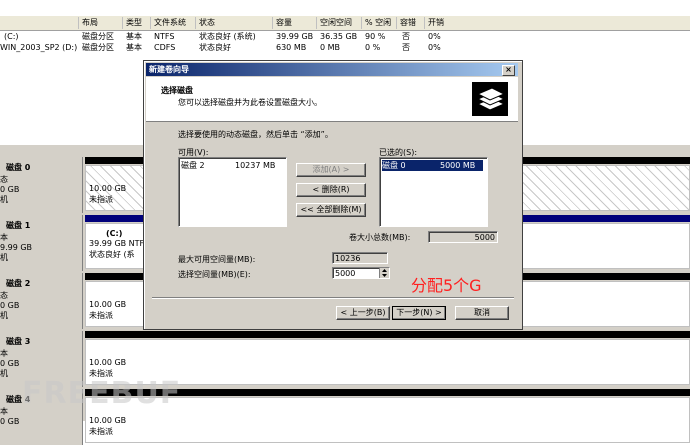 This screenshot has width=690, height=445. What do you see at coordinates (215, 47) in the screenshot?
I see `volume-status: 状态良好` at bounding box center [215, 47].